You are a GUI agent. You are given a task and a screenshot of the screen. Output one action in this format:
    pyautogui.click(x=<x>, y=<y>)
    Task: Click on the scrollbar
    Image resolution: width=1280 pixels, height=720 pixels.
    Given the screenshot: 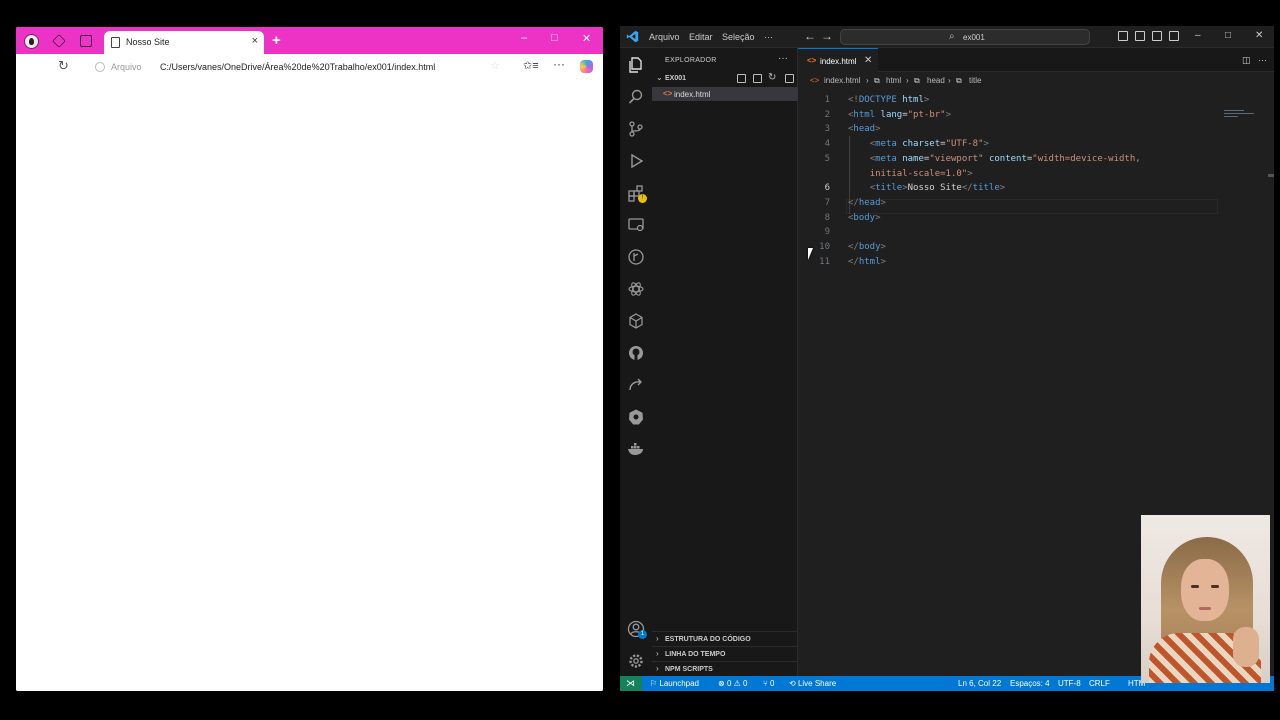 What is the action you would take?
    pyautogui.click(x=1271, y=175)
    